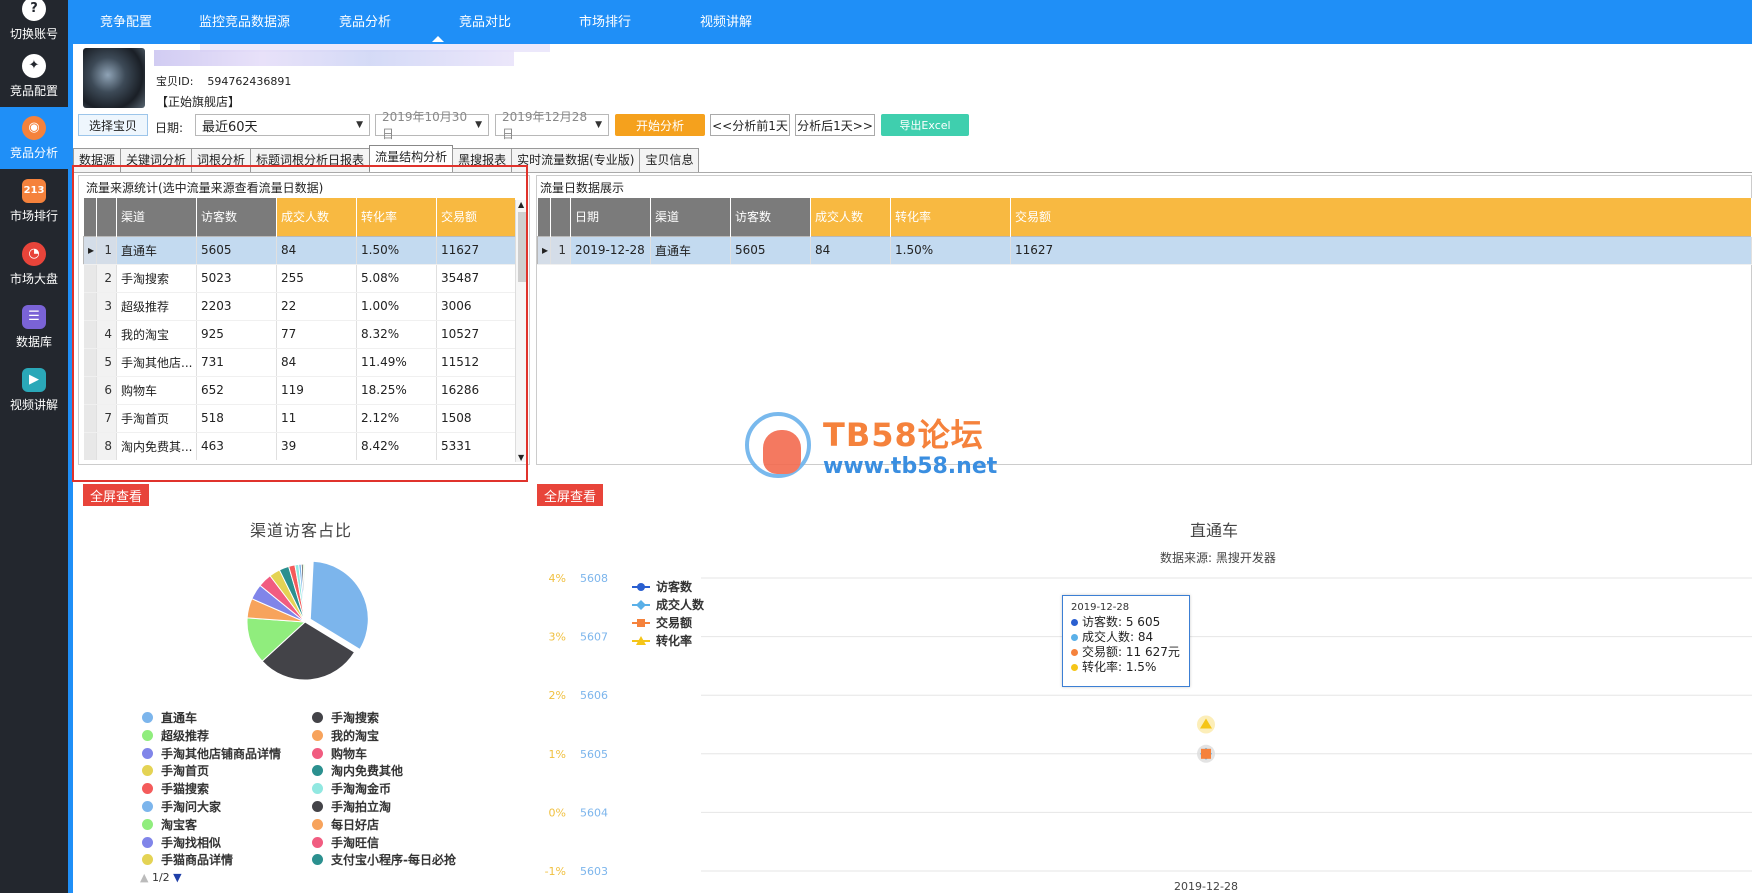 The width and height of the screenshot is (1752, 893). I want to click on legend-label: 手猫商品详情, so click(197, 860).